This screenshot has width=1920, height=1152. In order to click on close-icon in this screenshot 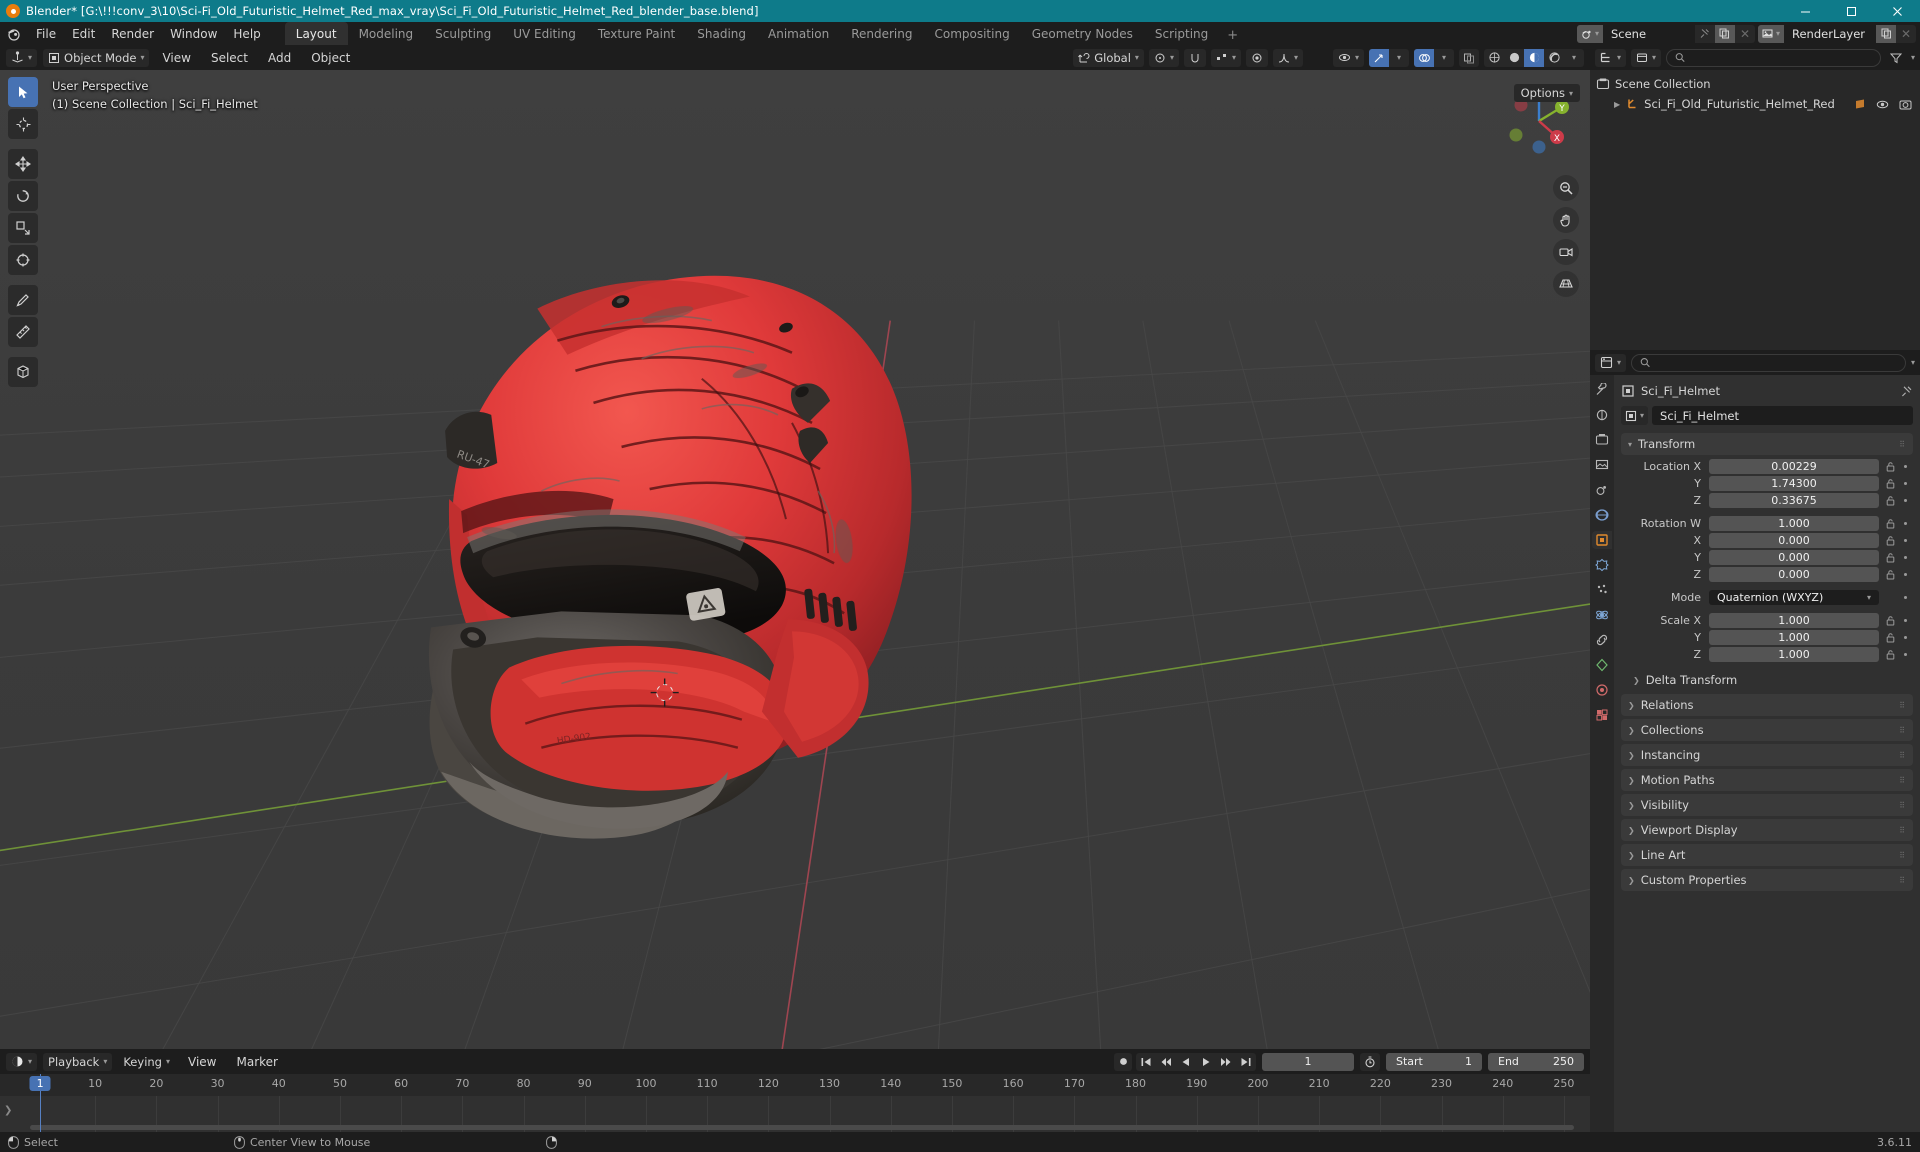, I will do `click(1897, 11)`.